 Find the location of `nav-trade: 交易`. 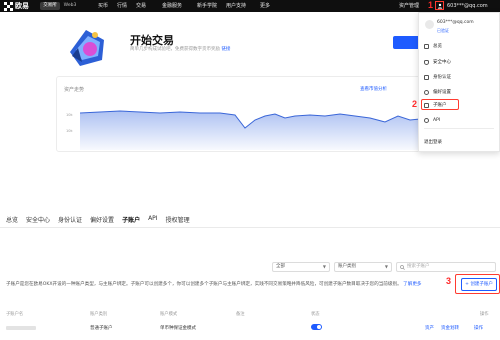

nav-trade: 交易 is located at coordinates (141, 6).